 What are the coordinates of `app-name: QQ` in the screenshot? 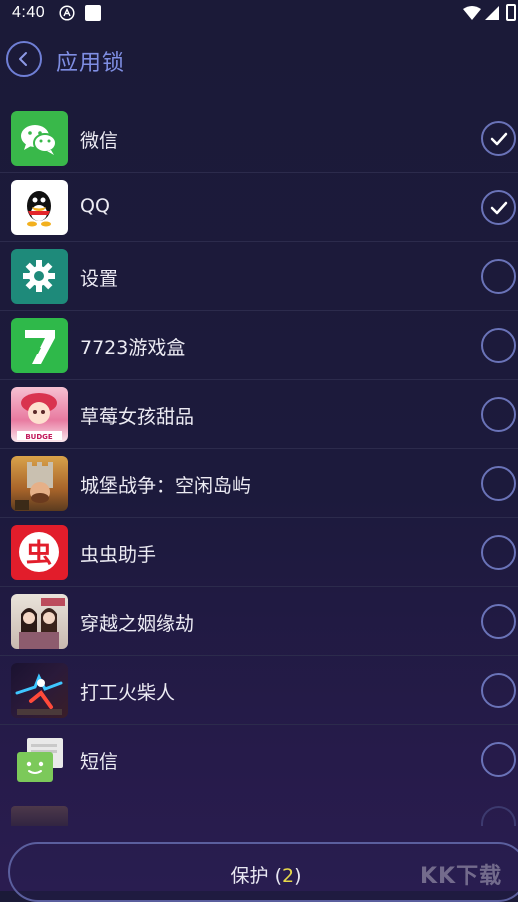 It's located at (95, 206).